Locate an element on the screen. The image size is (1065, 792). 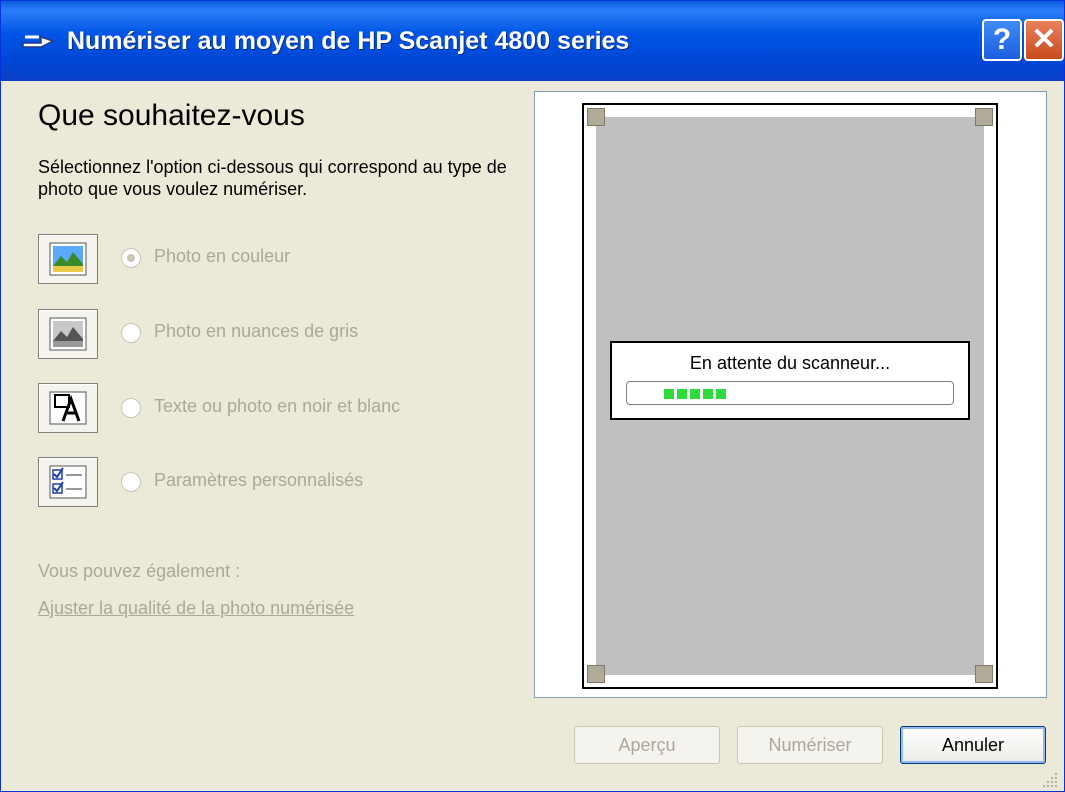
preview-button: Aperçu is located at coordinates (647, 745).